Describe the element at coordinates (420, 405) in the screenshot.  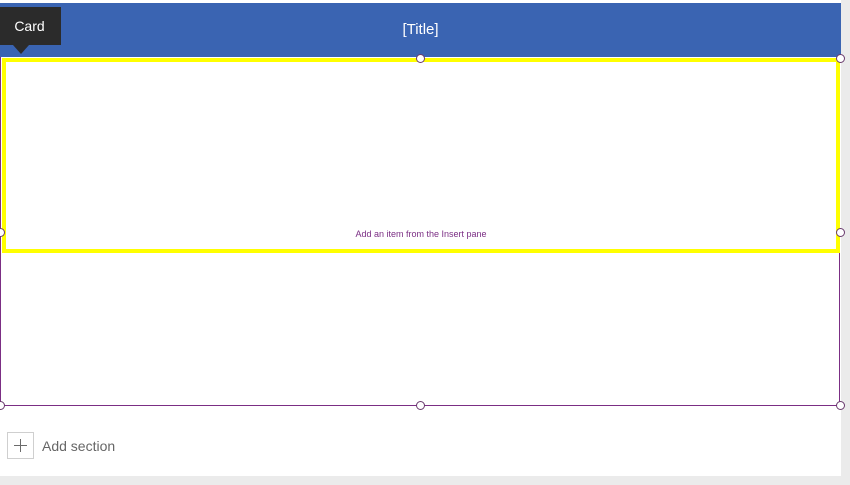
I see `resize-handle-bottom` at that location.